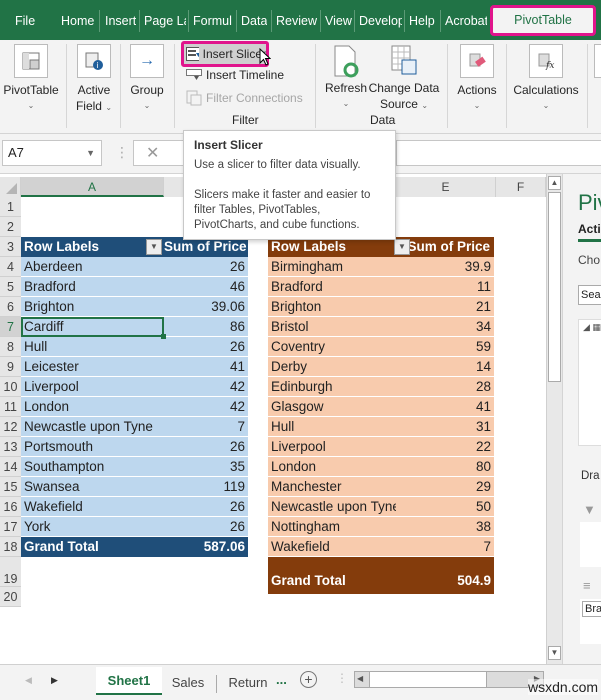  I want to click on pivot-row-value: 42, so click(206, 407).